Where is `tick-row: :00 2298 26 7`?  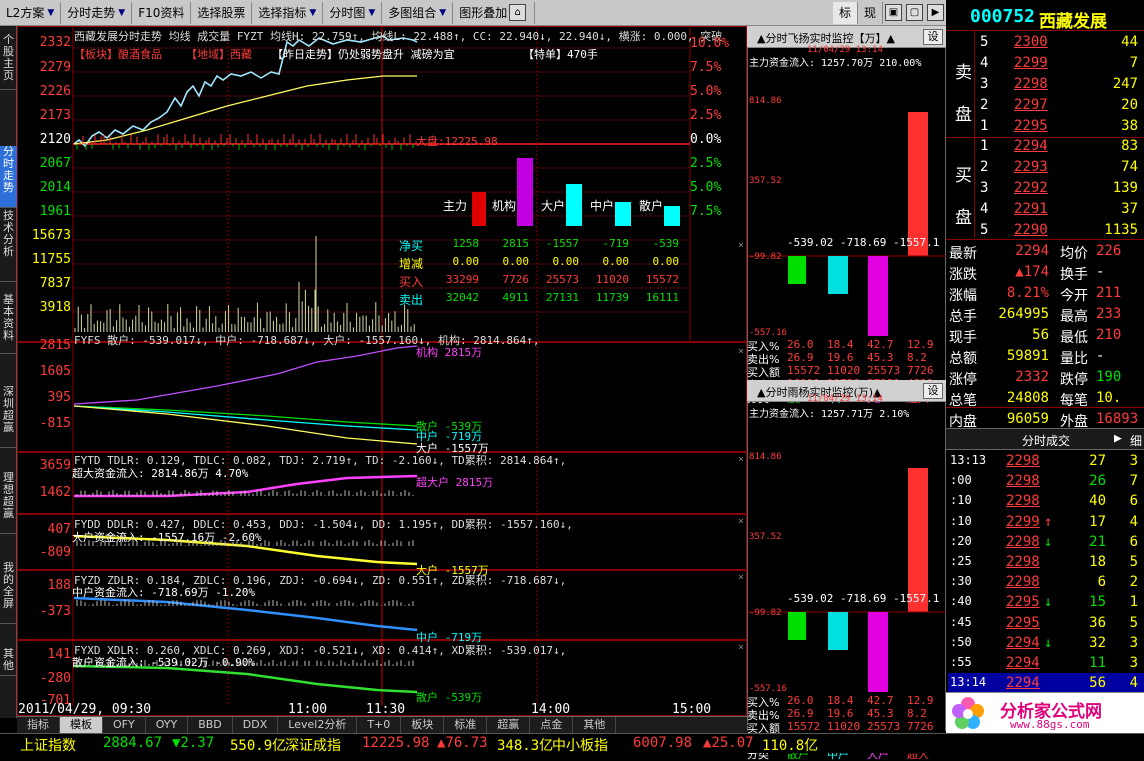 tick-row: :00 2298 26 7 is located at coordinates (1046, 481).